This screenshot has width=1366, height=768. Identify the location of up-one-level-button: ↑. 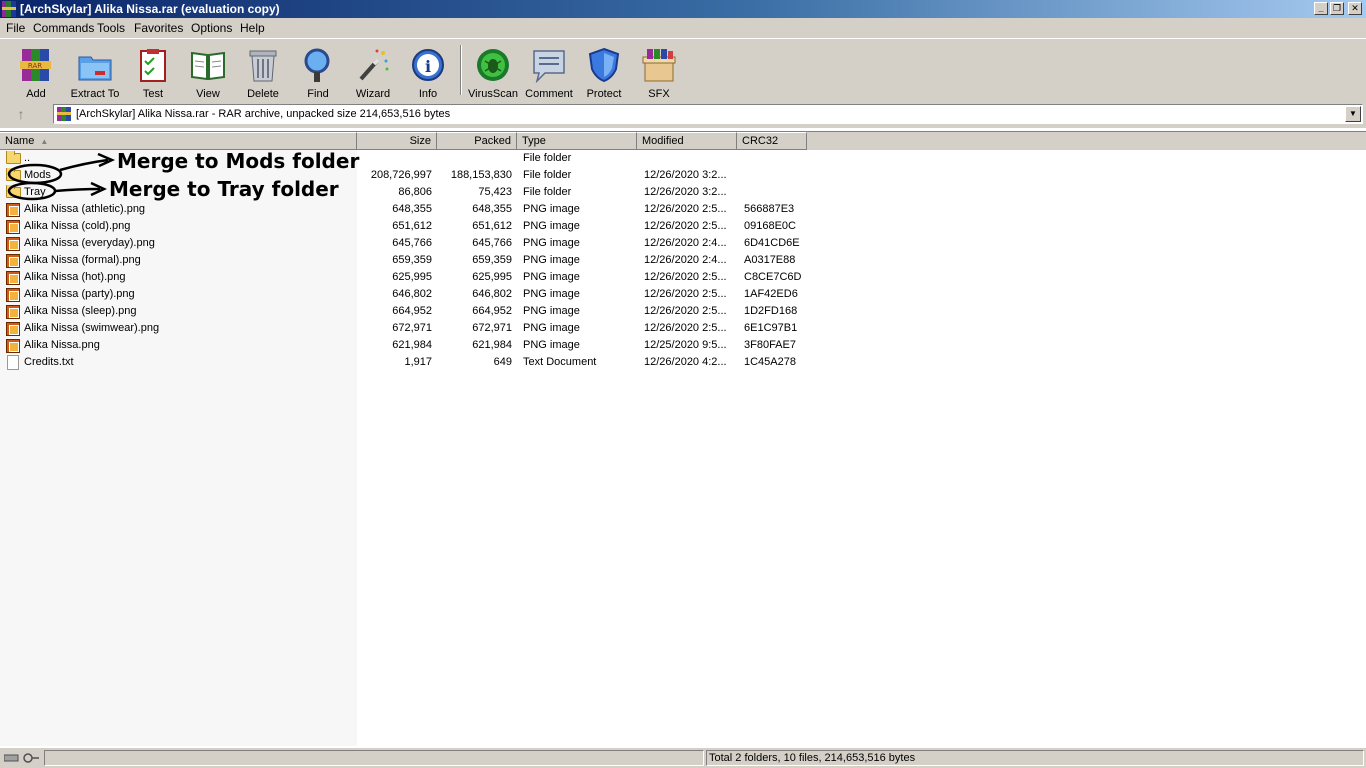
(21, 114).